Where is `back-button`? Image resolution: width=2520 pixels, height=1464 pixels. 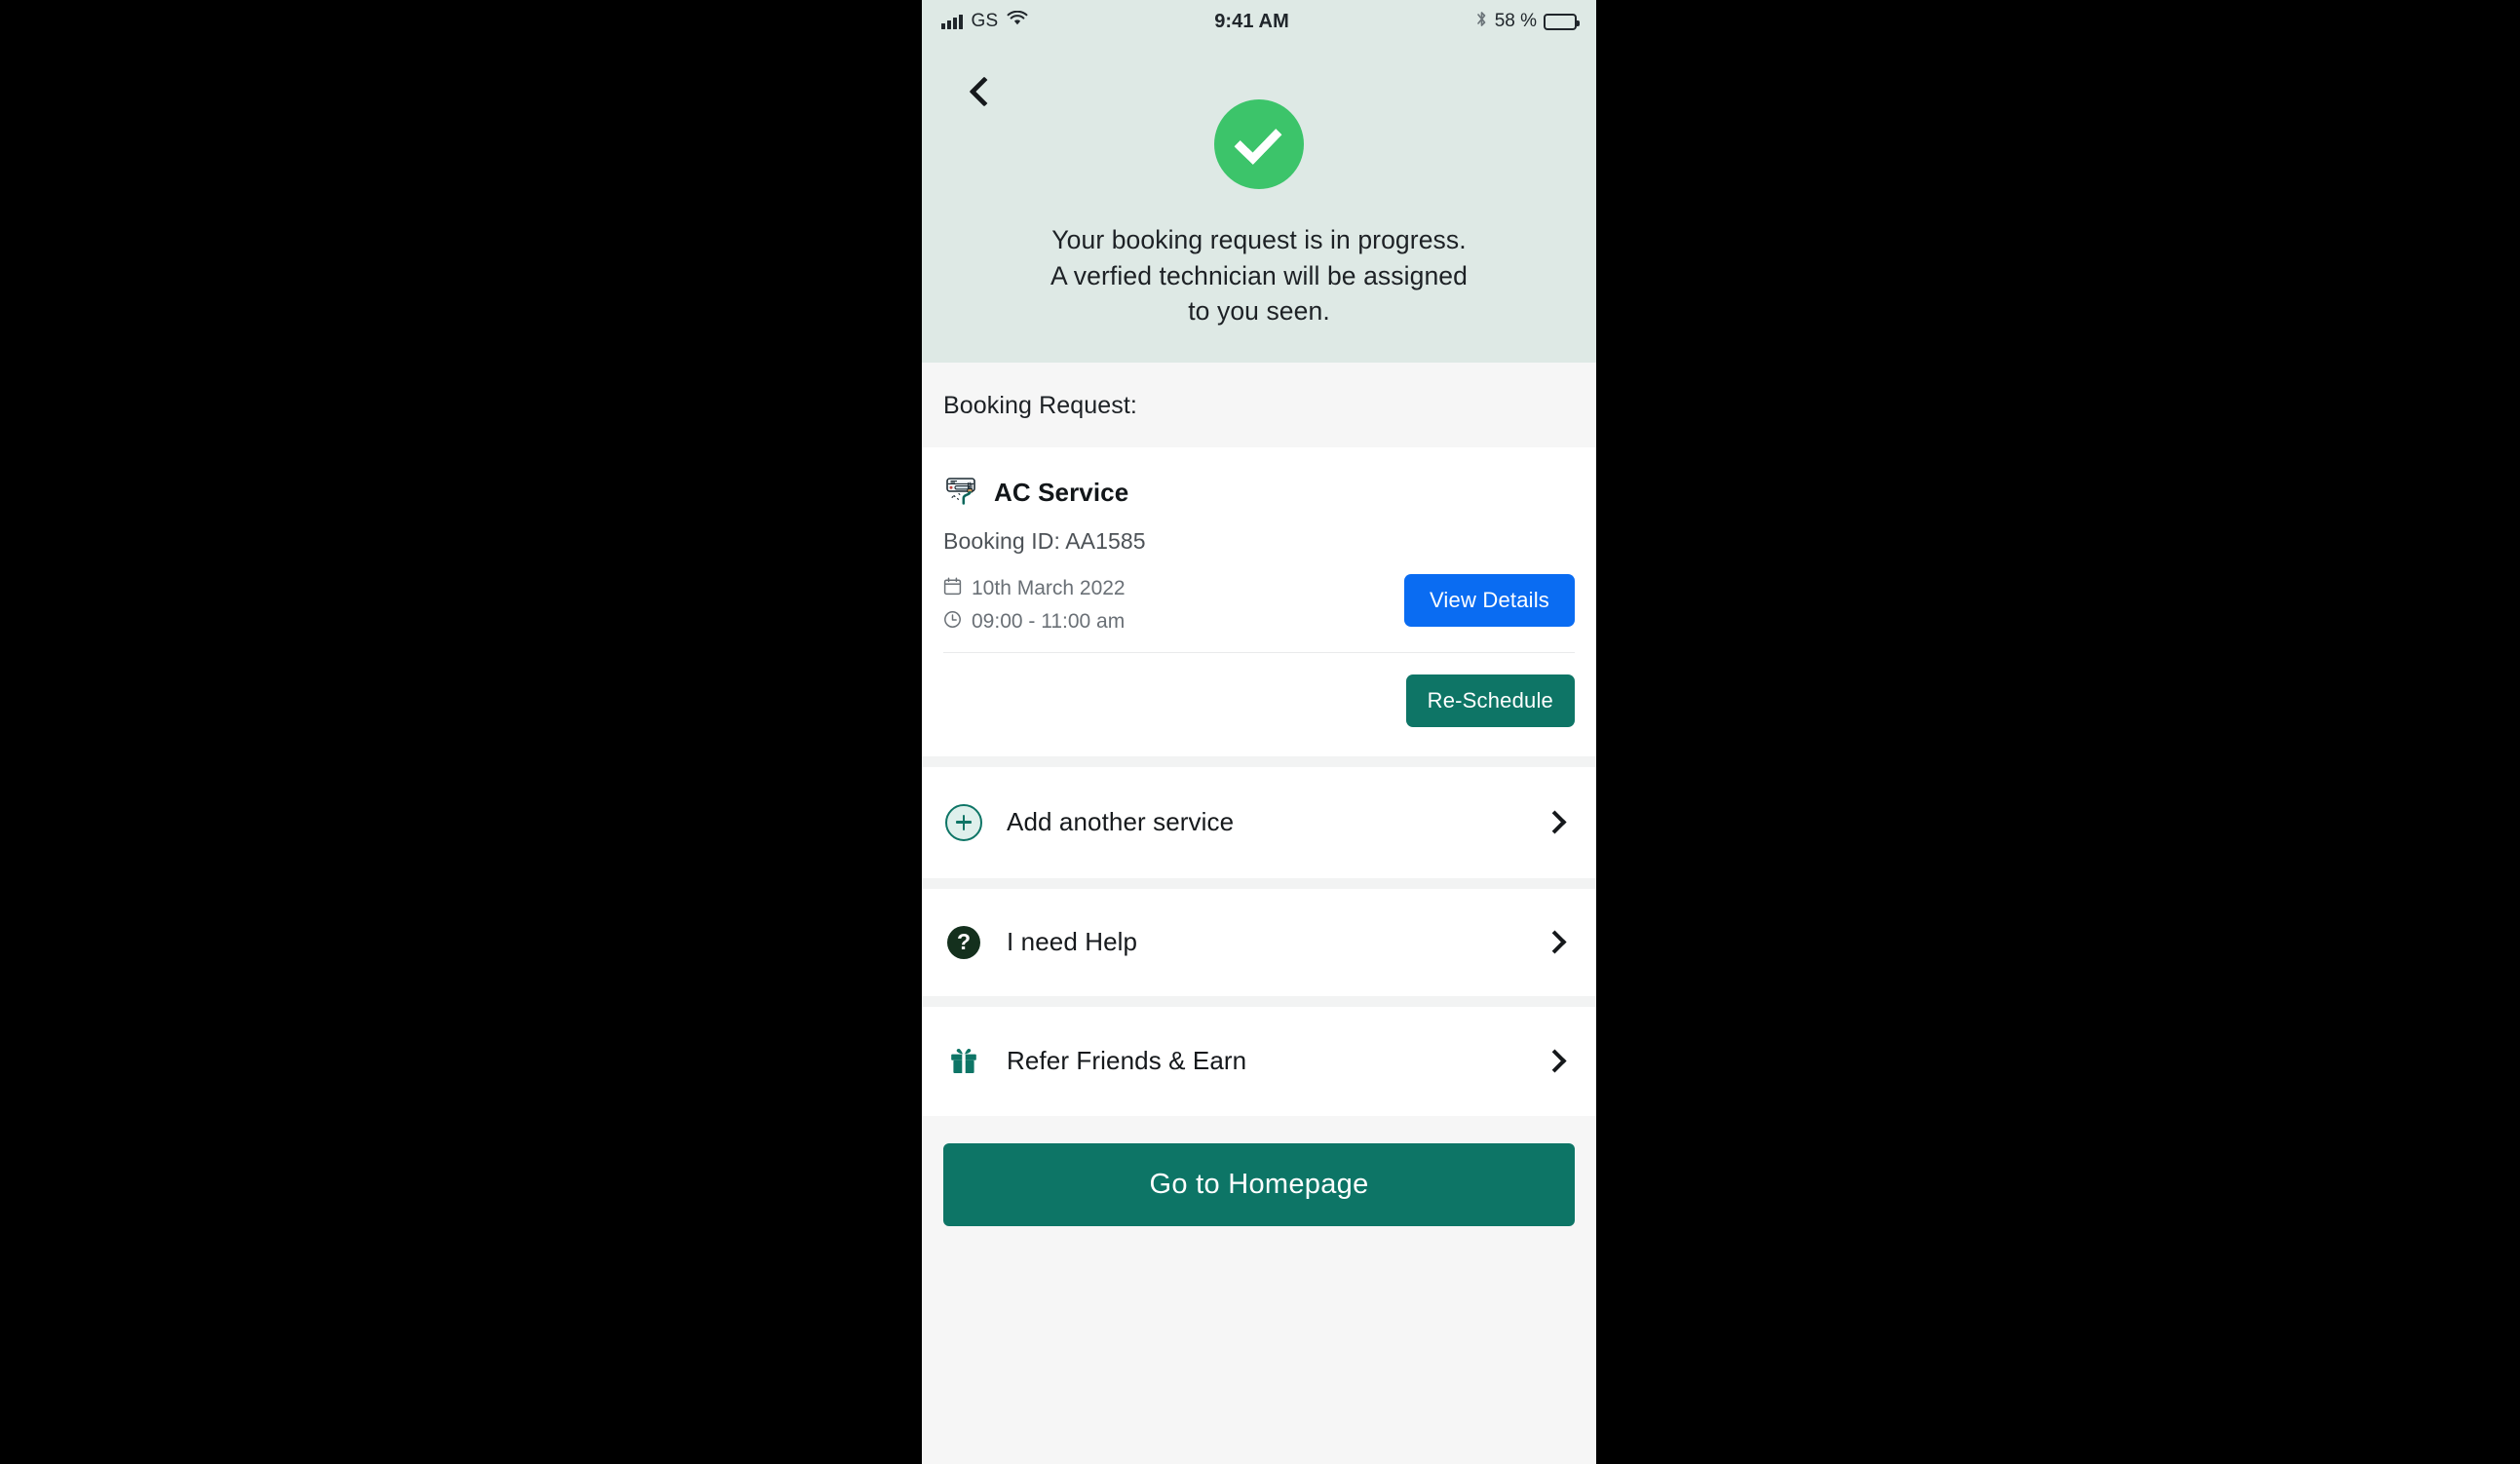 back-button is located at coordinates (984, 91).